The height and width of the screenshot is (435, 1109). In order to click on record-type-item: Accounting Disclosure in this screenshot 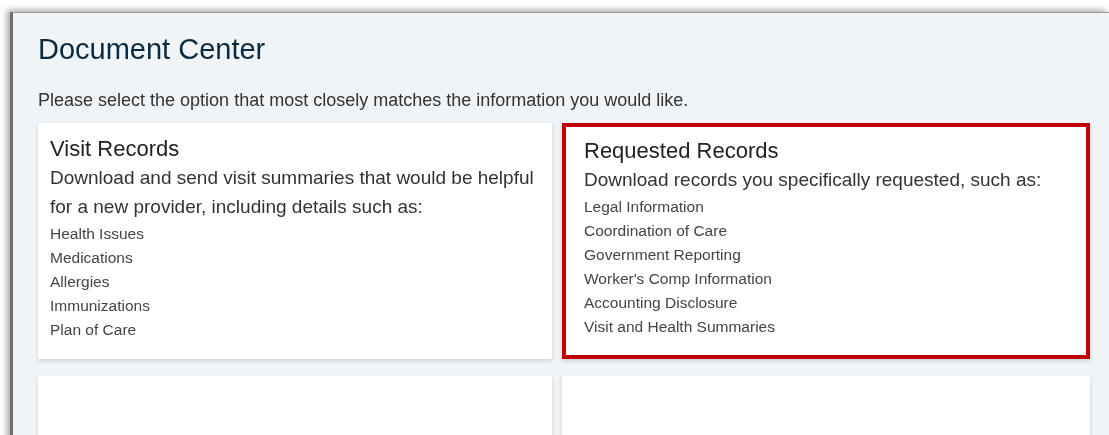, I will do `click(661, 303)`.